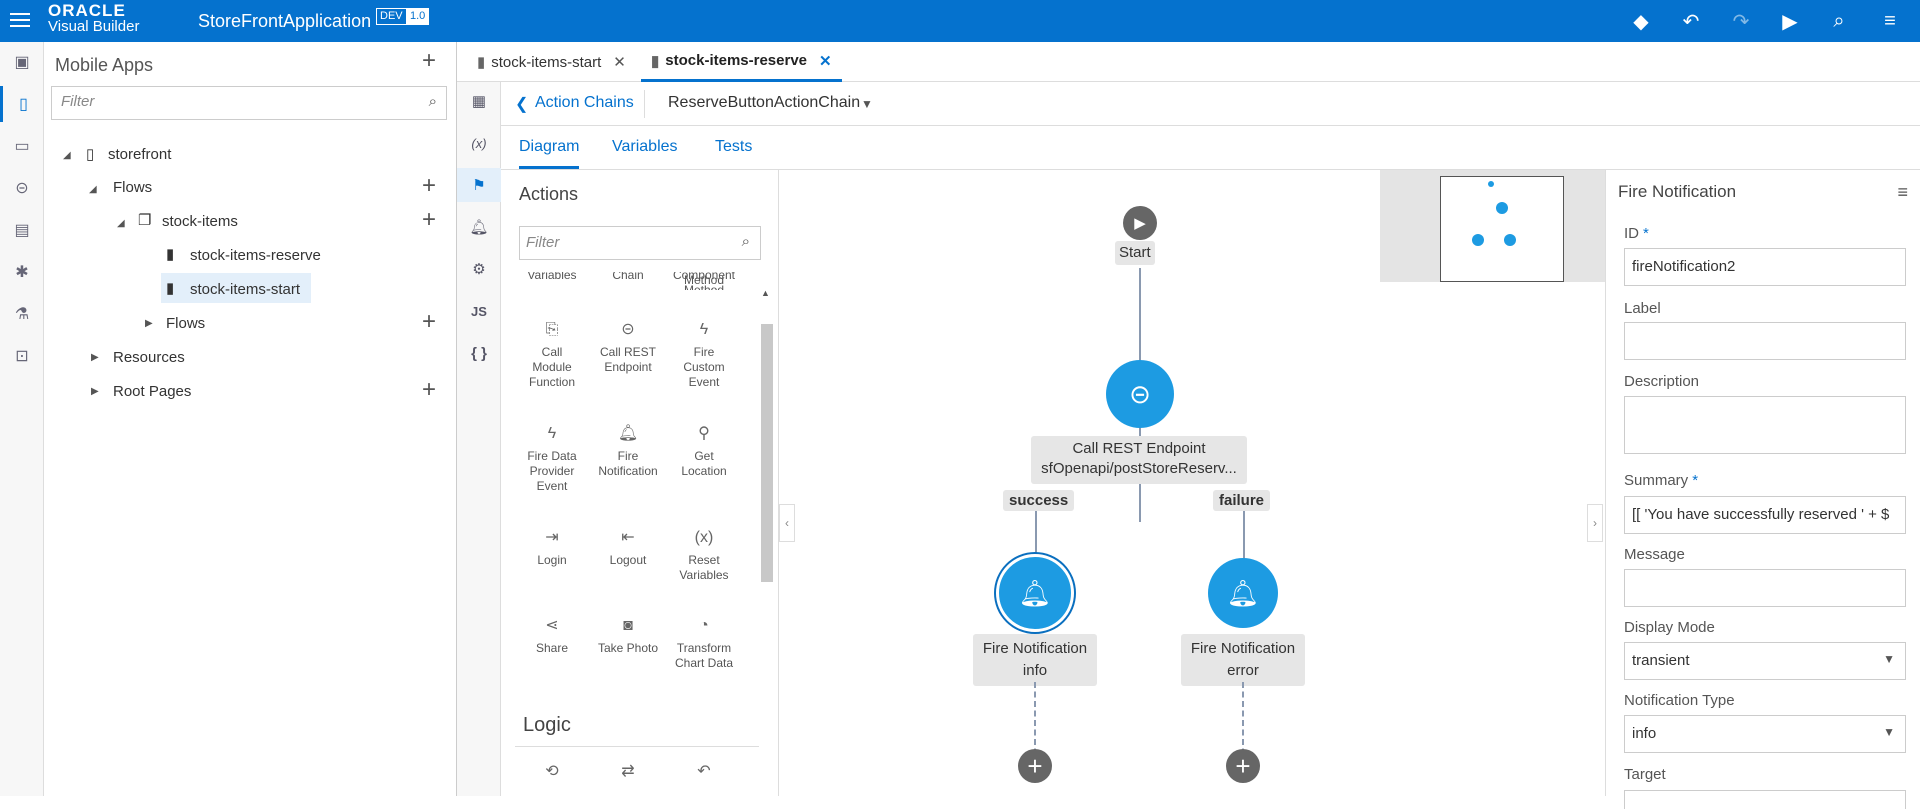 This screenshot has width=1920, height=809. Describe the element at coordinates (479, 143) in the screenshot. I see `variables-icon: (x)` at that location.